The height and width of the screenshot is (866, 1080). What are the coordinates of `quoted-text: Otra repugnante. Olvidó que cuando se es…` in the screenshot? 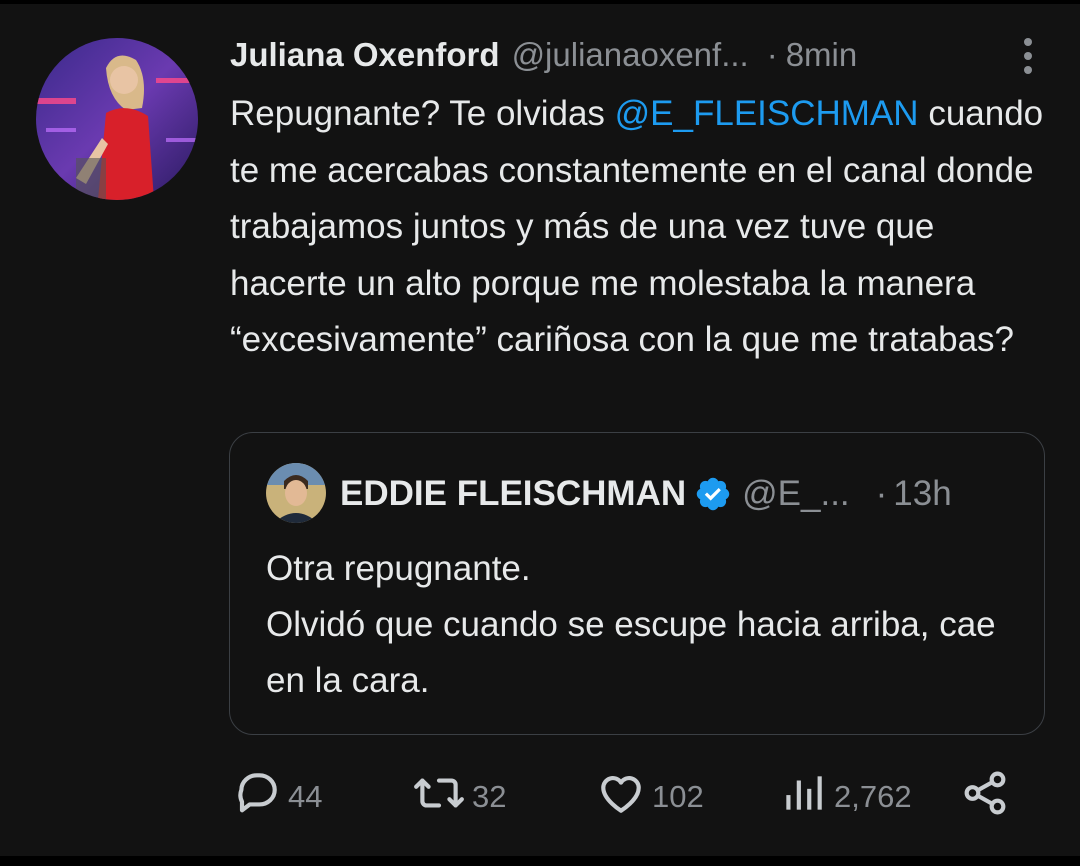 It's located at (646, 625).